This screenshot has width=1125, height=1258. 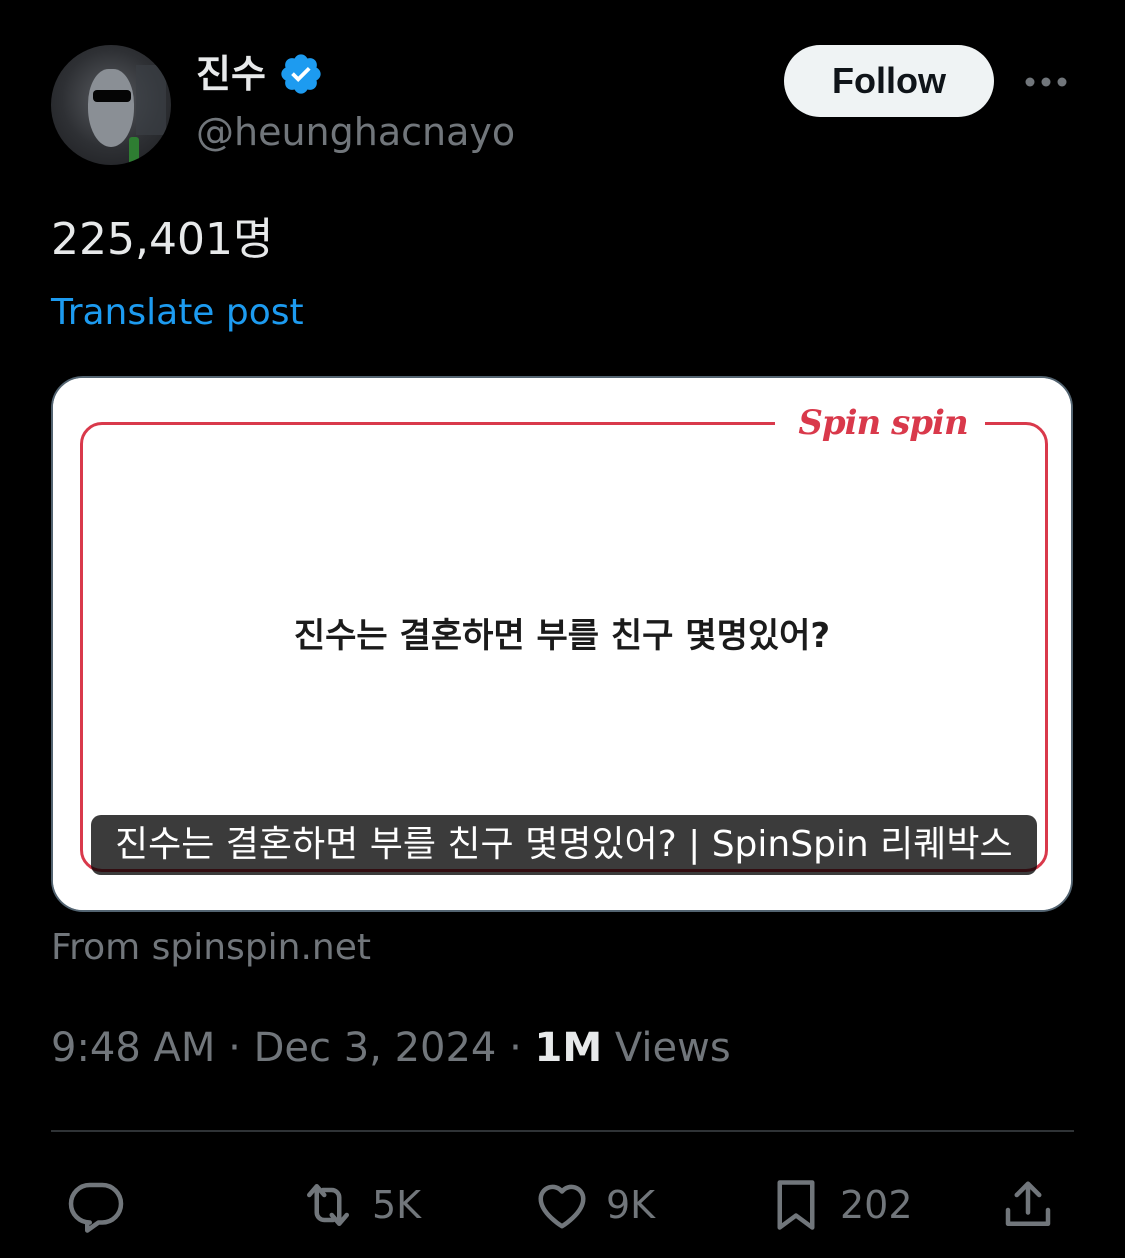 I want to click on bookmark-icon, so click(x=796, y=1205).